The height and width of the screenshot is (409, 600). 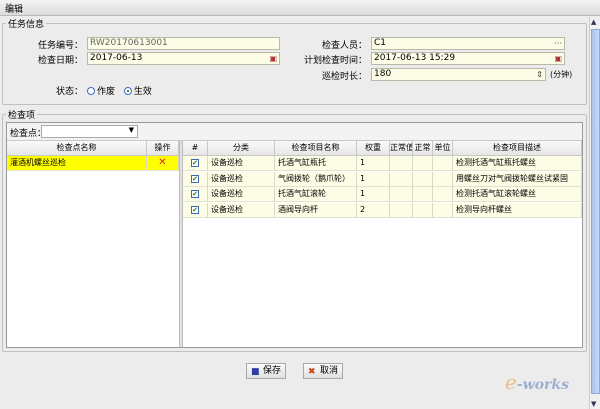 What do you see at coordinates (294, 132) in the screenshot?
I see `checkpoint-toolbar: 检查点： ▼` at bounding box center [294, 132].